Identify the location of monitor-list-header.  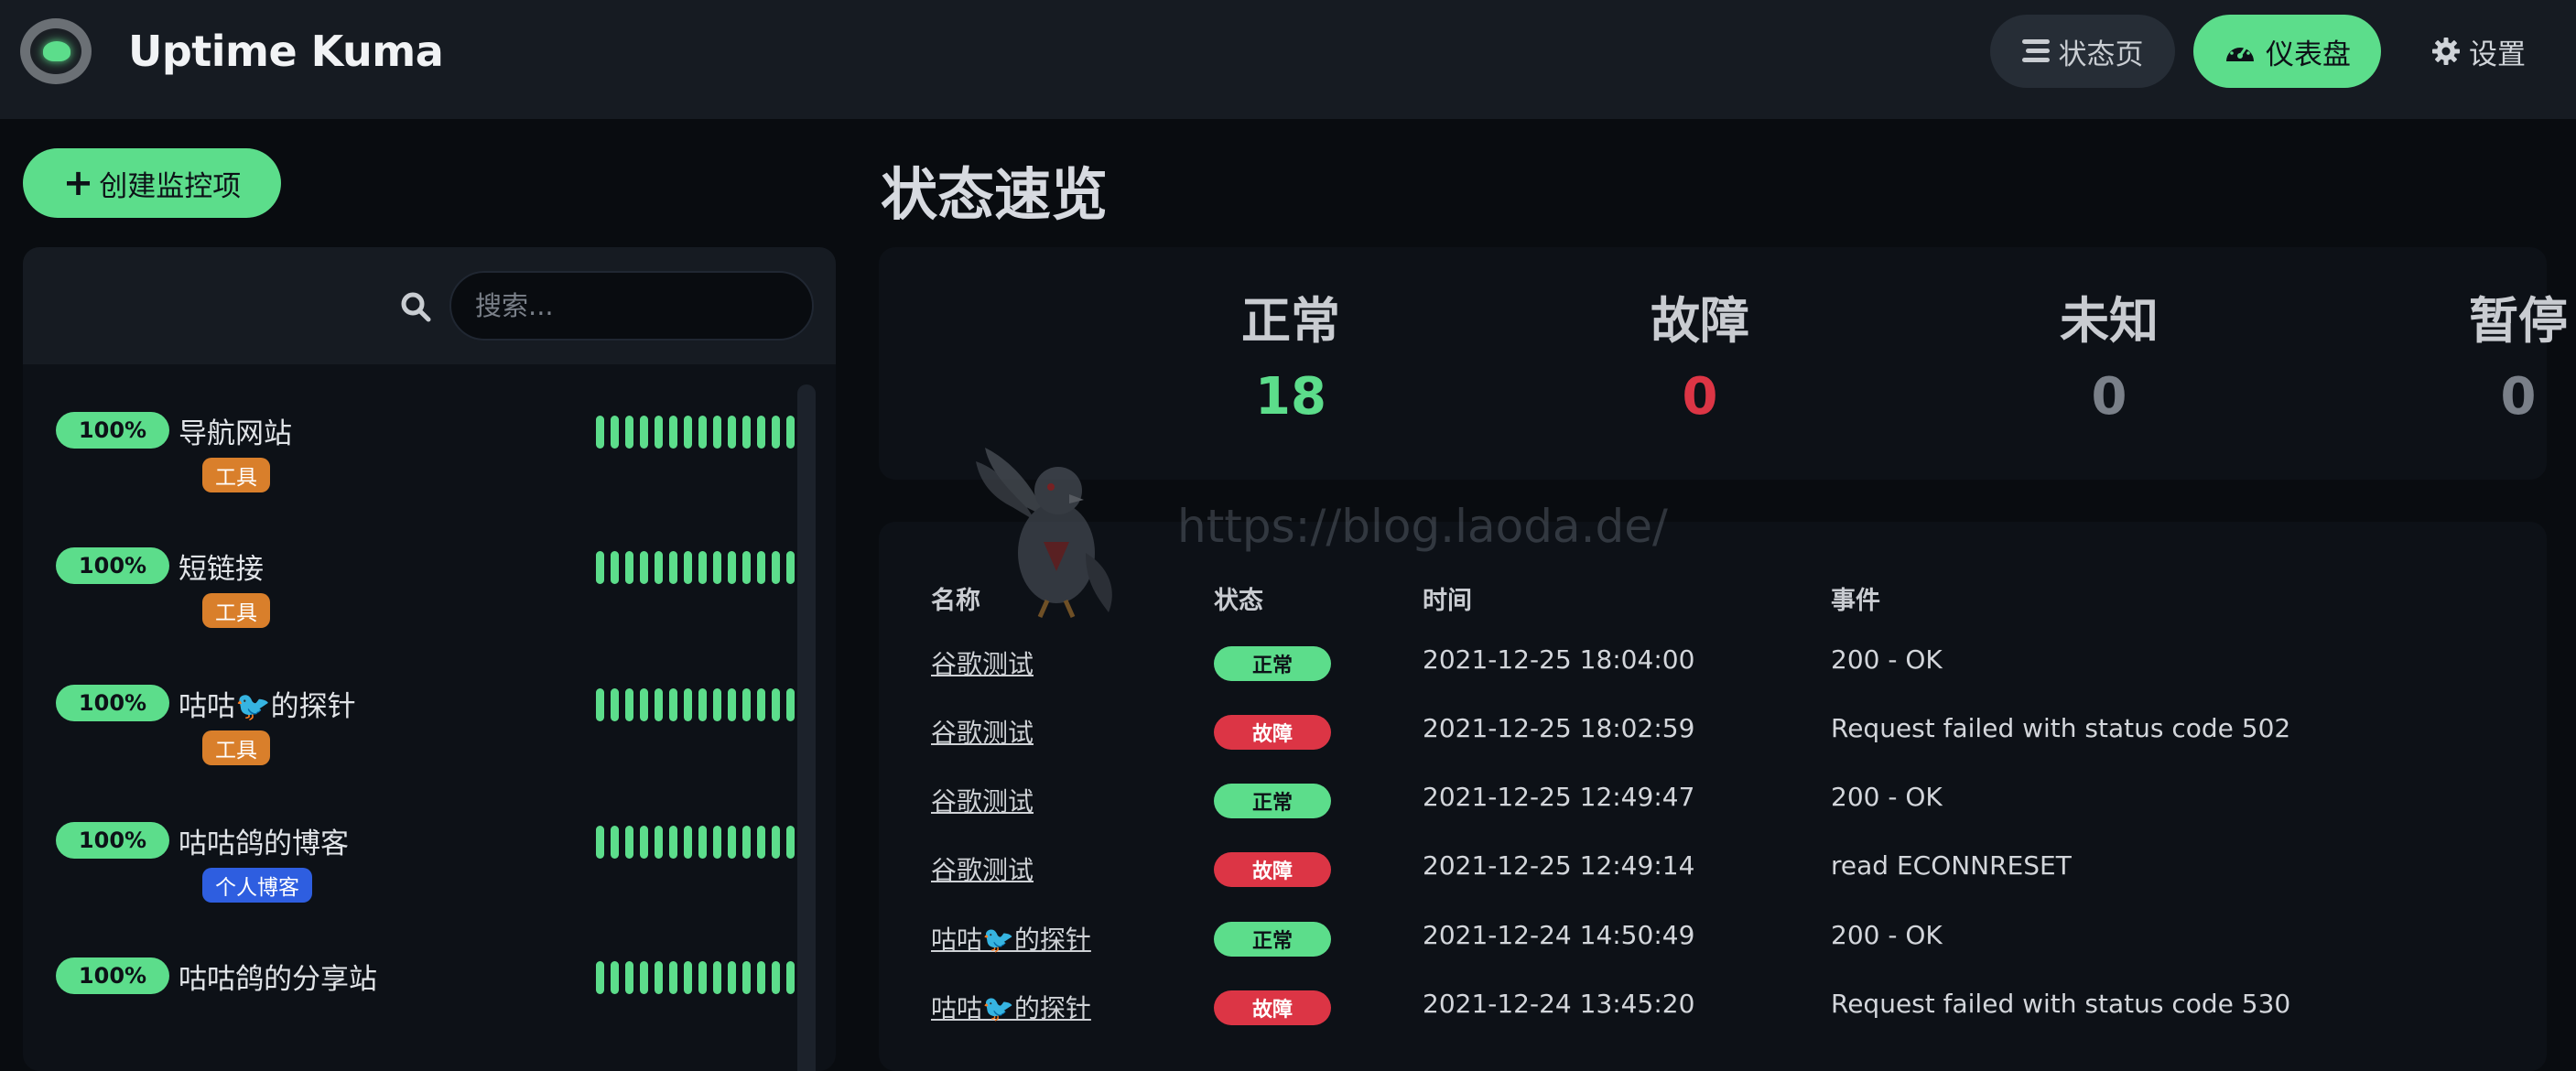
(430, 305).